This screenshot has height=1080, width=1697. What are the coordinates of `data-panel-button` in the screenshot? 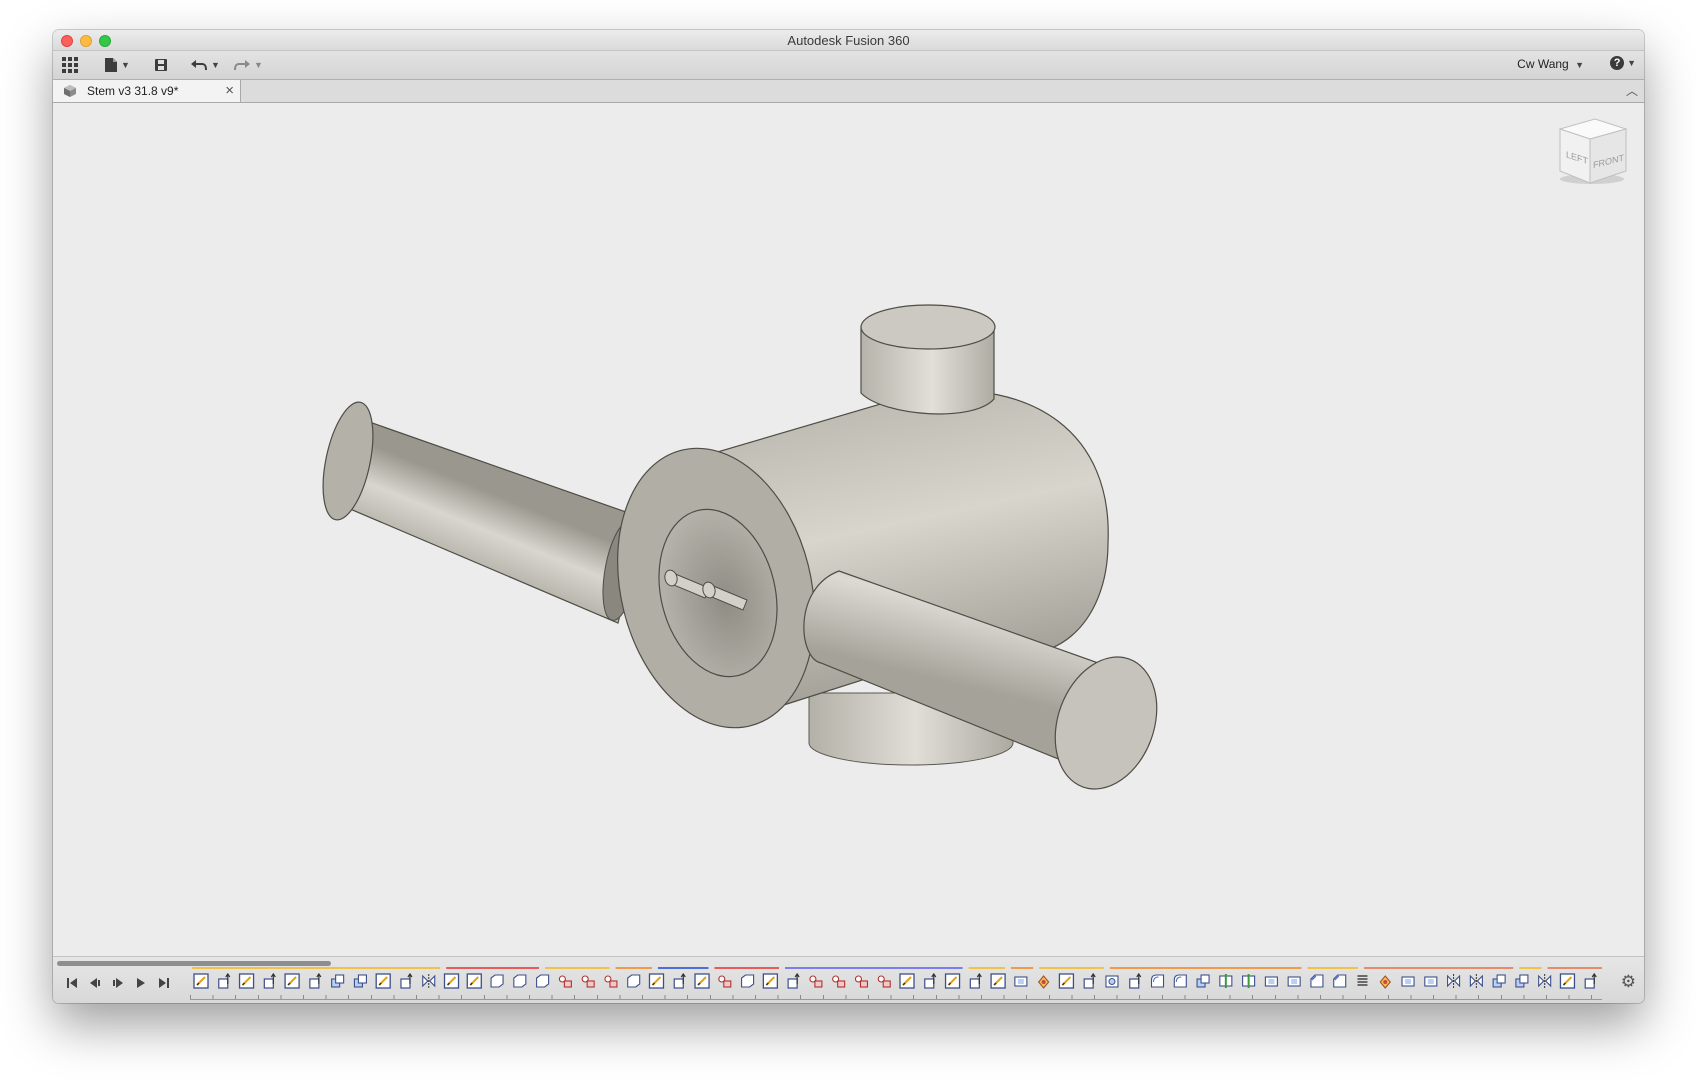 It's located at (70, 65).